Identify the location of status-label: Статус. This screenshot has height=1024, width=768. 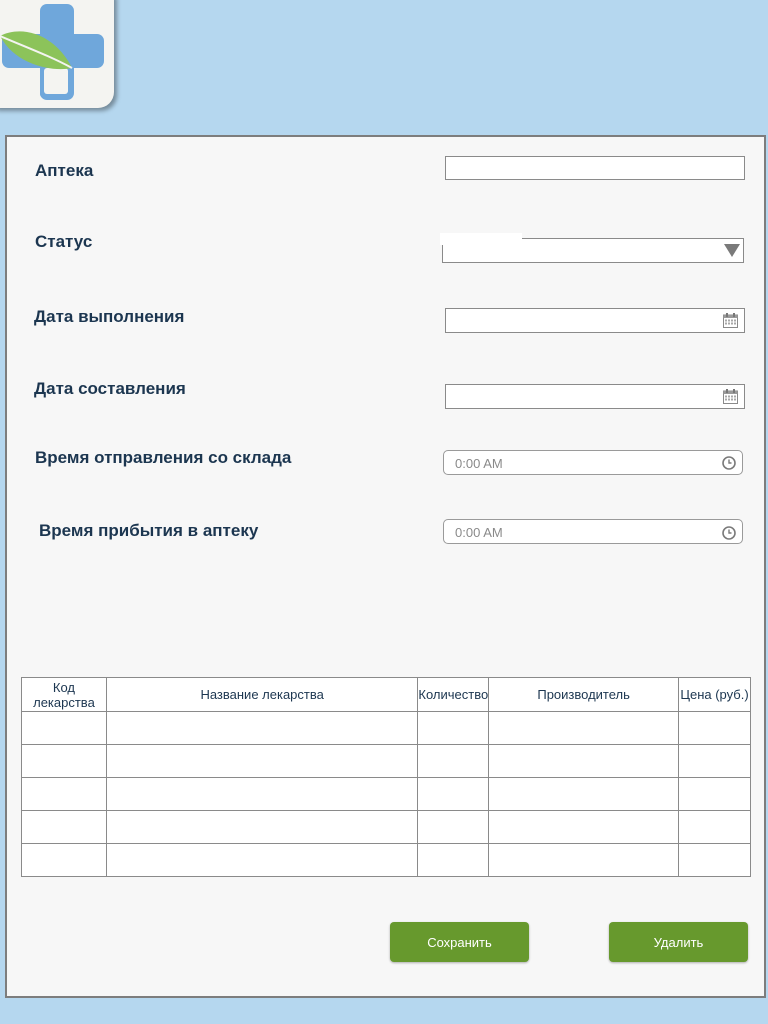
(64, 241).